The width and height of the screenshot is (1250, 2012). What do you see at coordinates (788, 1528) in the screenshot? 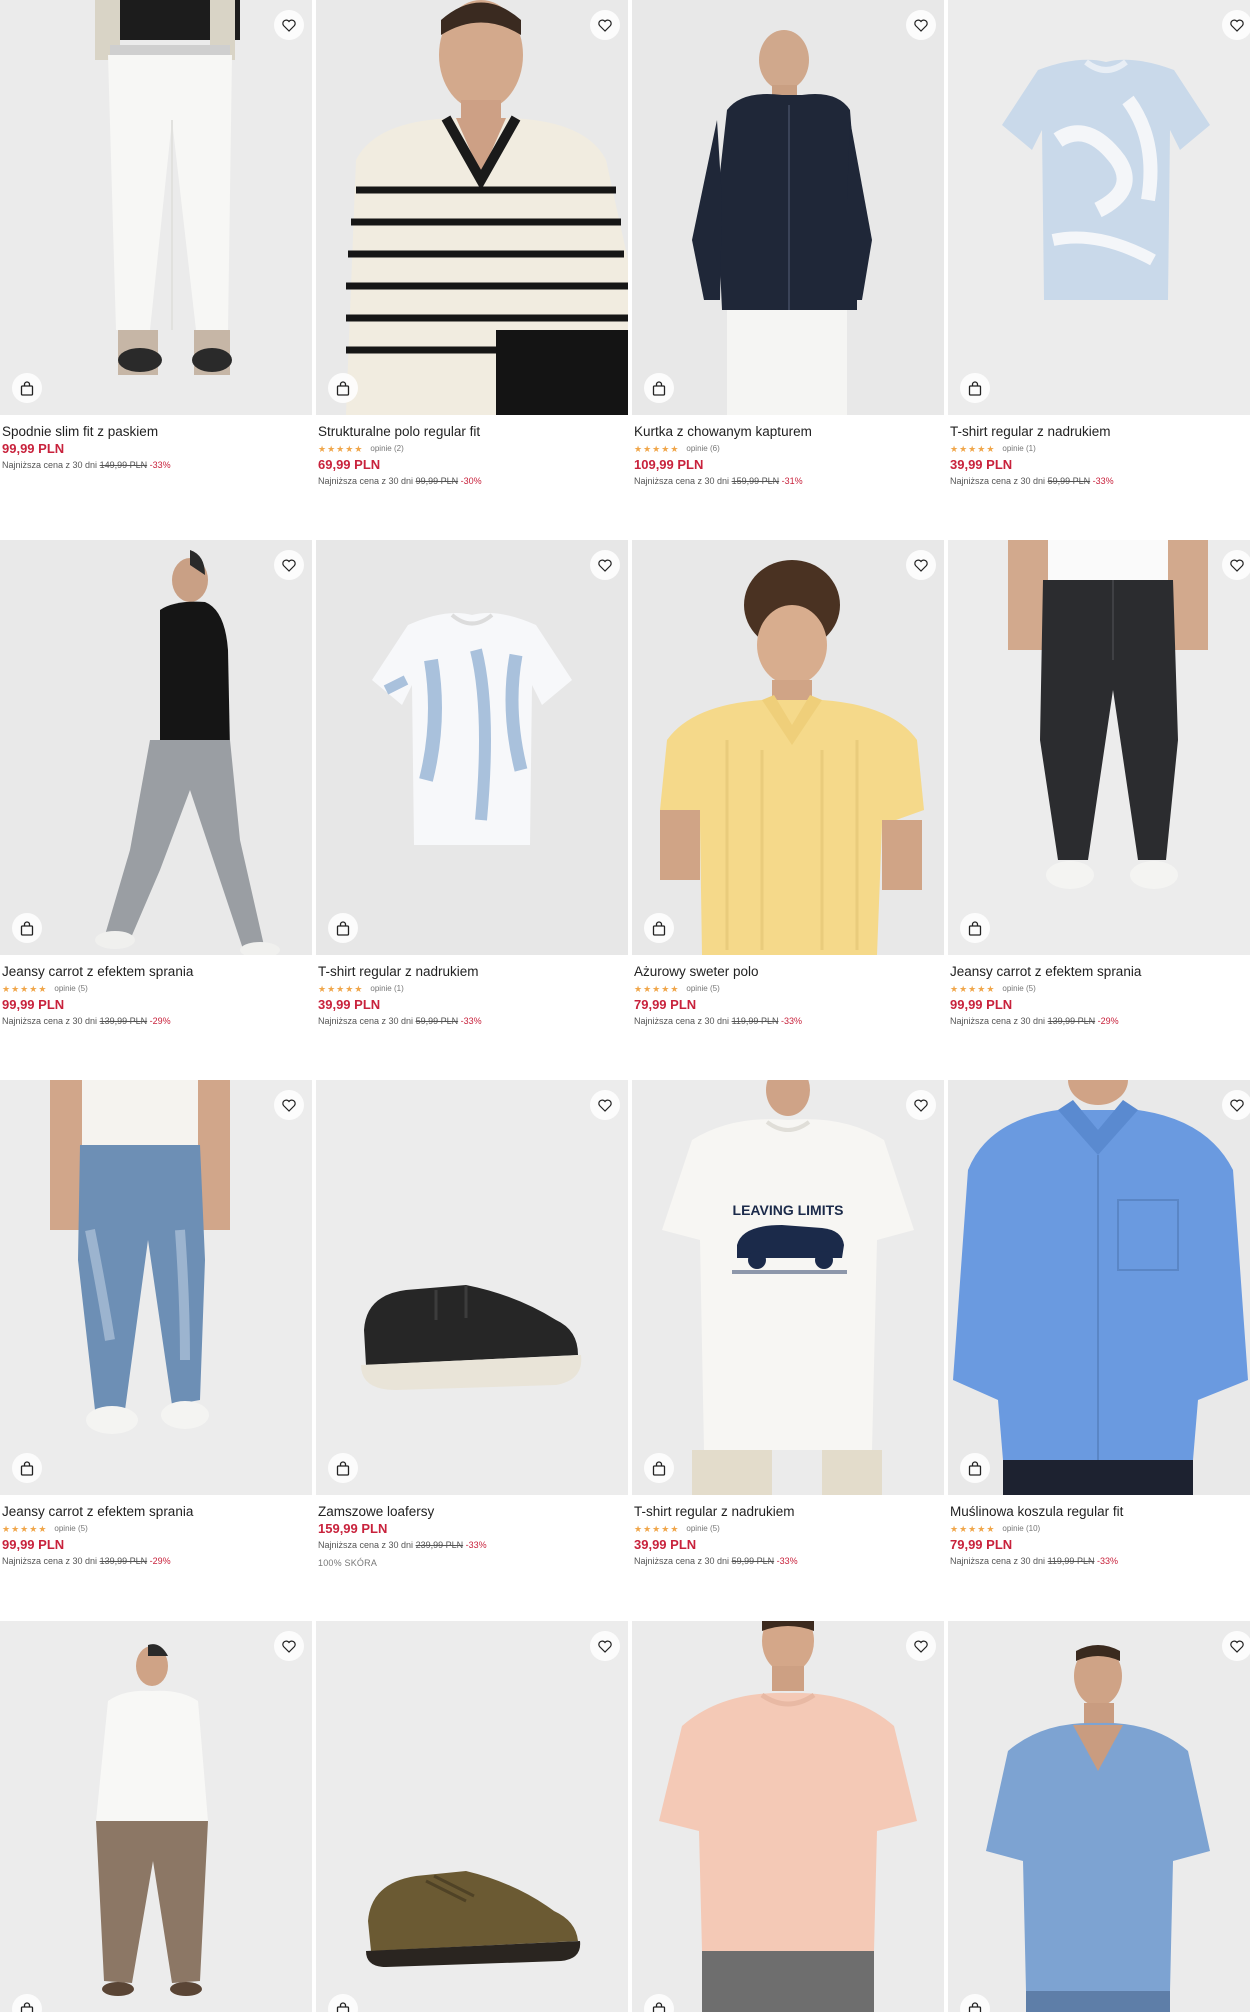
I see `product-rating: ★ ★ ★ ★ ★ opinie (5)` at bounding box center [788, 1528].